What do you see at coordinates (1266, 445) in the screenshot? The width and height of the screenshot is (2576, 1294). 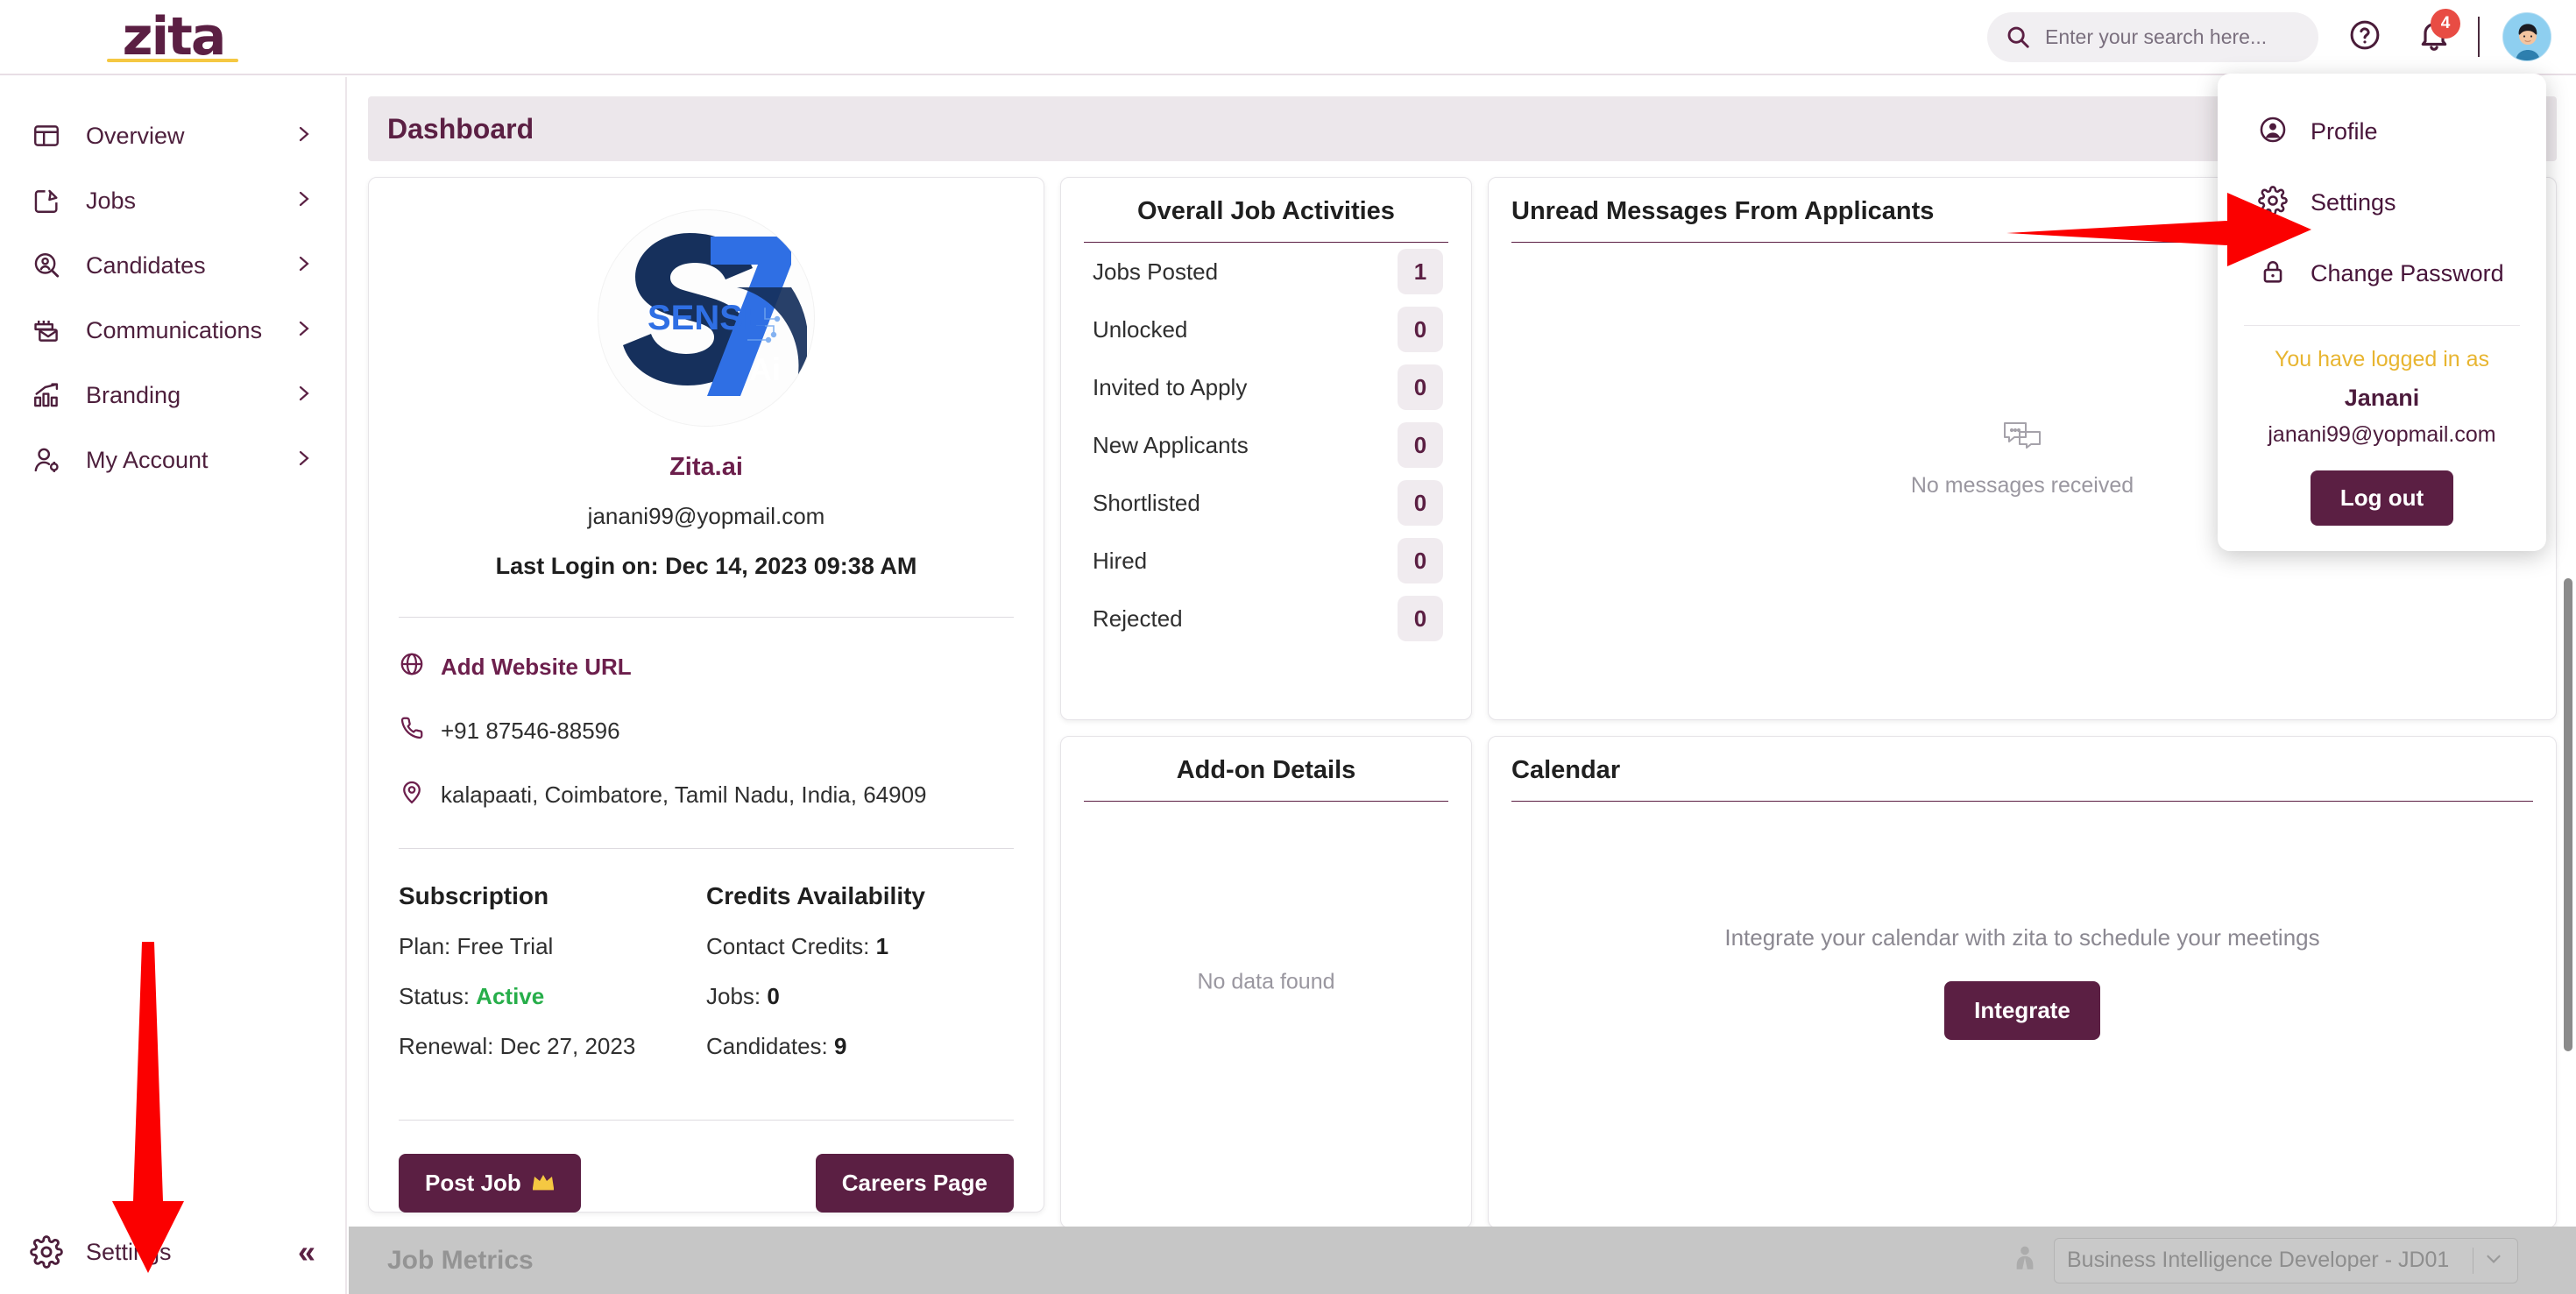 I see `activity-row: New Applicants 0` at bounding box center [1266, 445].